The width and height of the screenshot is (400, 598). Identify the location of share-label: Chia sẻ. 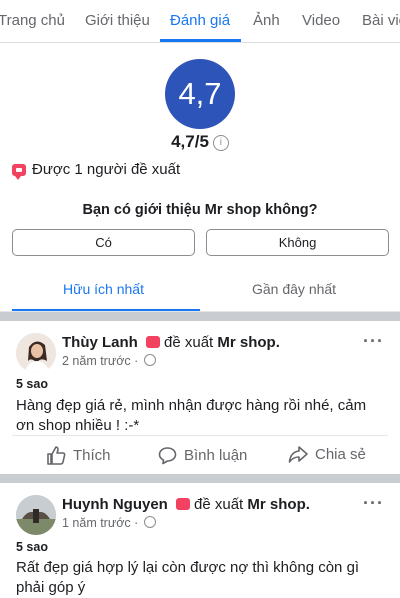
(340, 454).